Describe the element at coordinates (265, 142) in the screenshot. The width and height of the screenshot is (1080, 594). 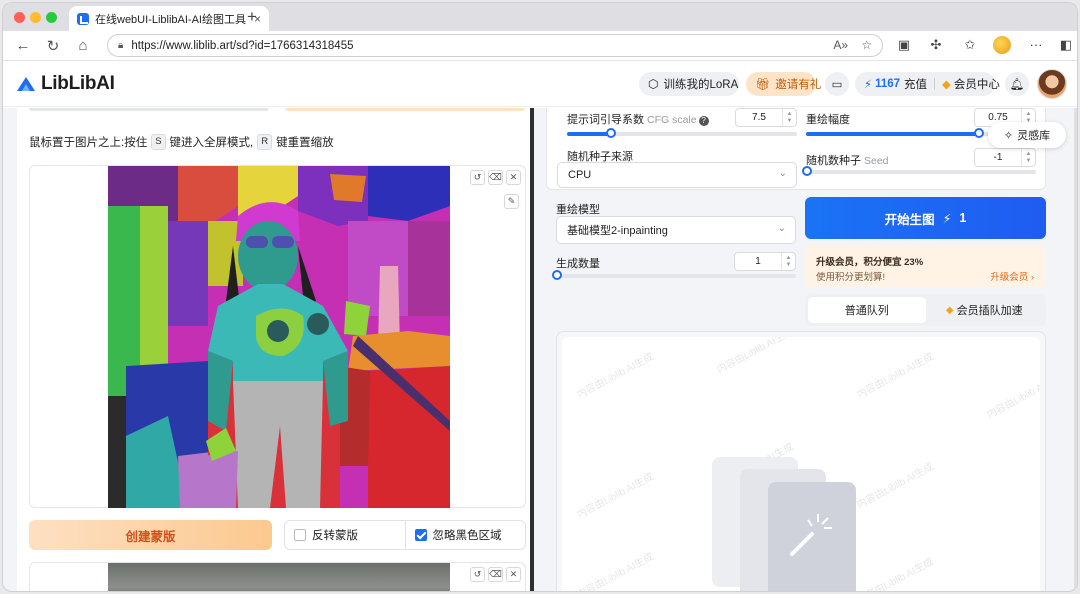
I see `key-r-badge: R` at that location.